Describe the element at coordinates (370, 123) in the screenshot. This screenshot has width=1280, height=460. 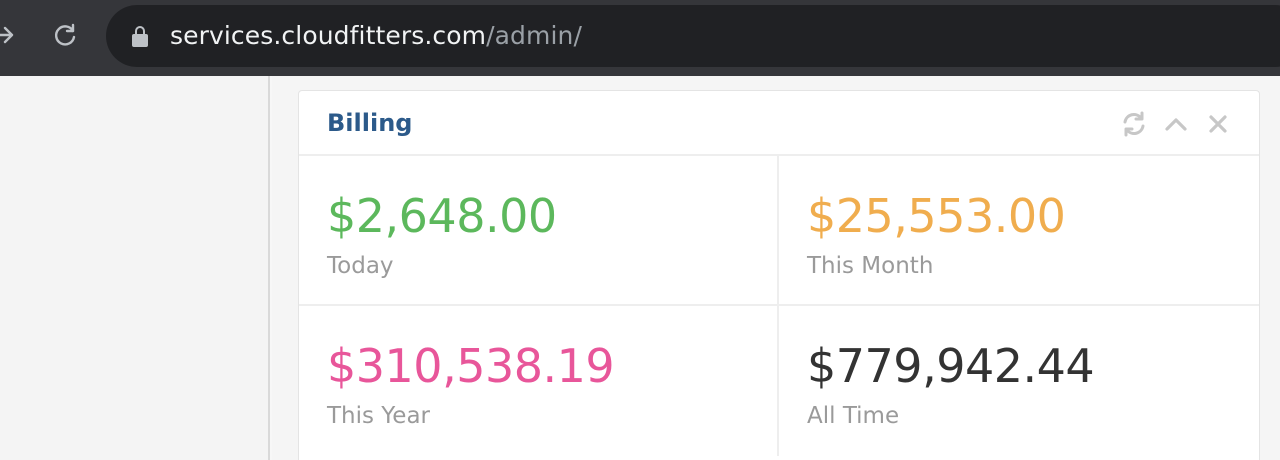
I see `panel-title: Billing` at that location.